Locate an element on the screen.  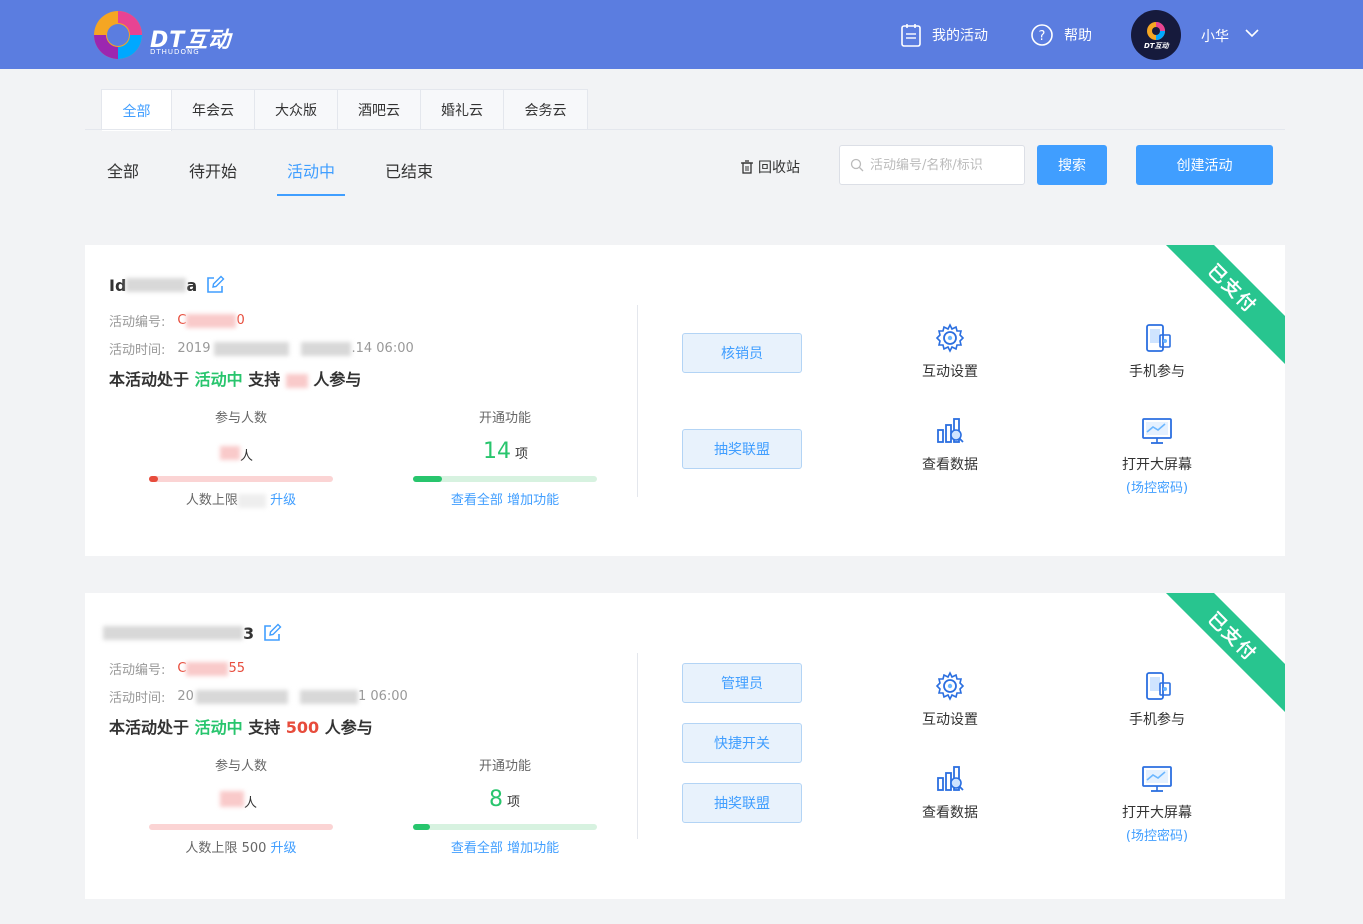
bar-chart-icon is located at coordinates (950, 430).